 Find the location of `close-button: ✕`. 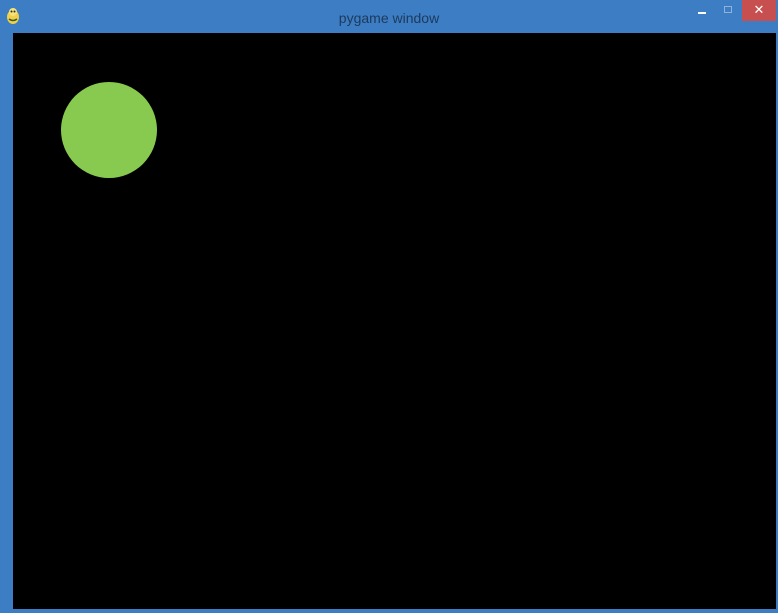

close-button: ✕ is located at coordinates (759, 10).